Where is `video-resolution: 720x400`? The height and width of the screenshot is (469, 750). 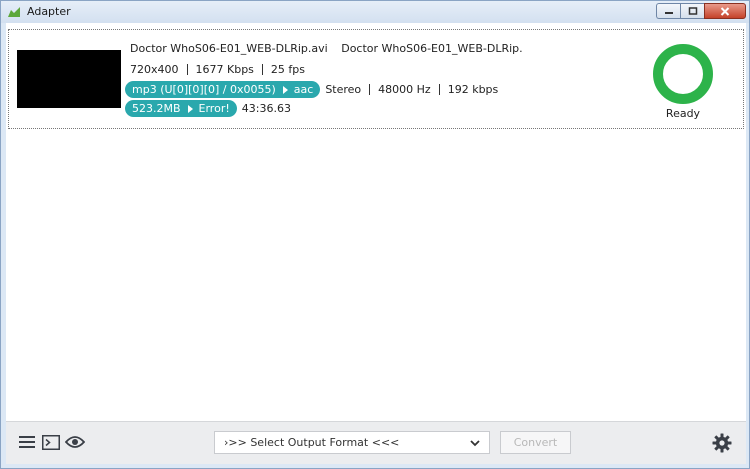
video-resolution: 720x400 is located at coordinates (154, 69).